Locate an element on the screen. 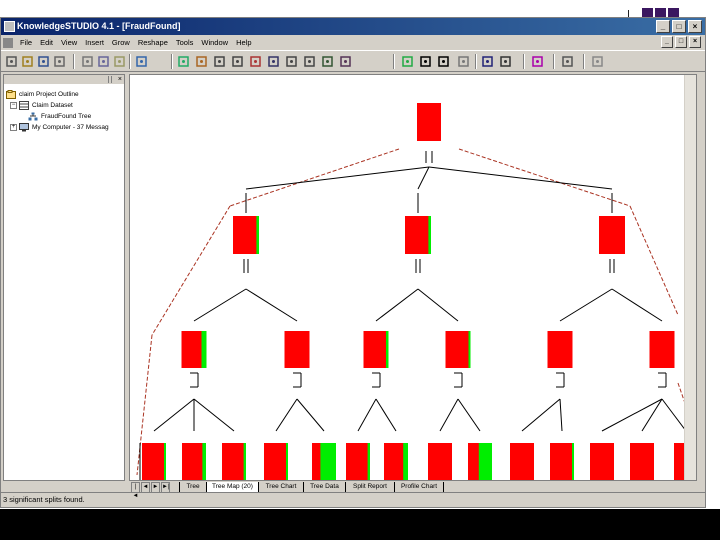 The image size is (720, 540). paste-split-icon is located at coordinates (309, 61).